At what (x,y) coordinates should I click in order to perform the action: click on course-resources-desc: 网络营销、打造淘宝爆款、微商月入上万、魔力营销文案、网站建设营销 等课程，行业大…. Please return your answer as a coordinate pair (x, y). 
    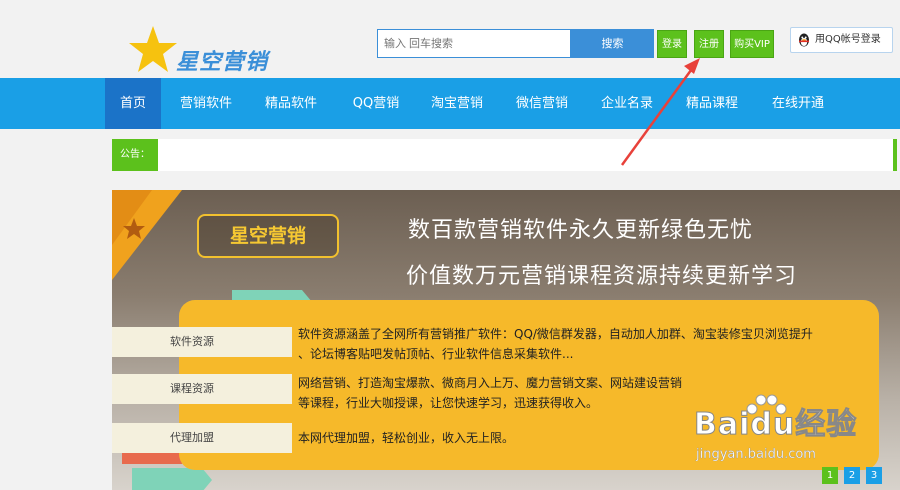
    Looking at the image, I should click on (490, 393).